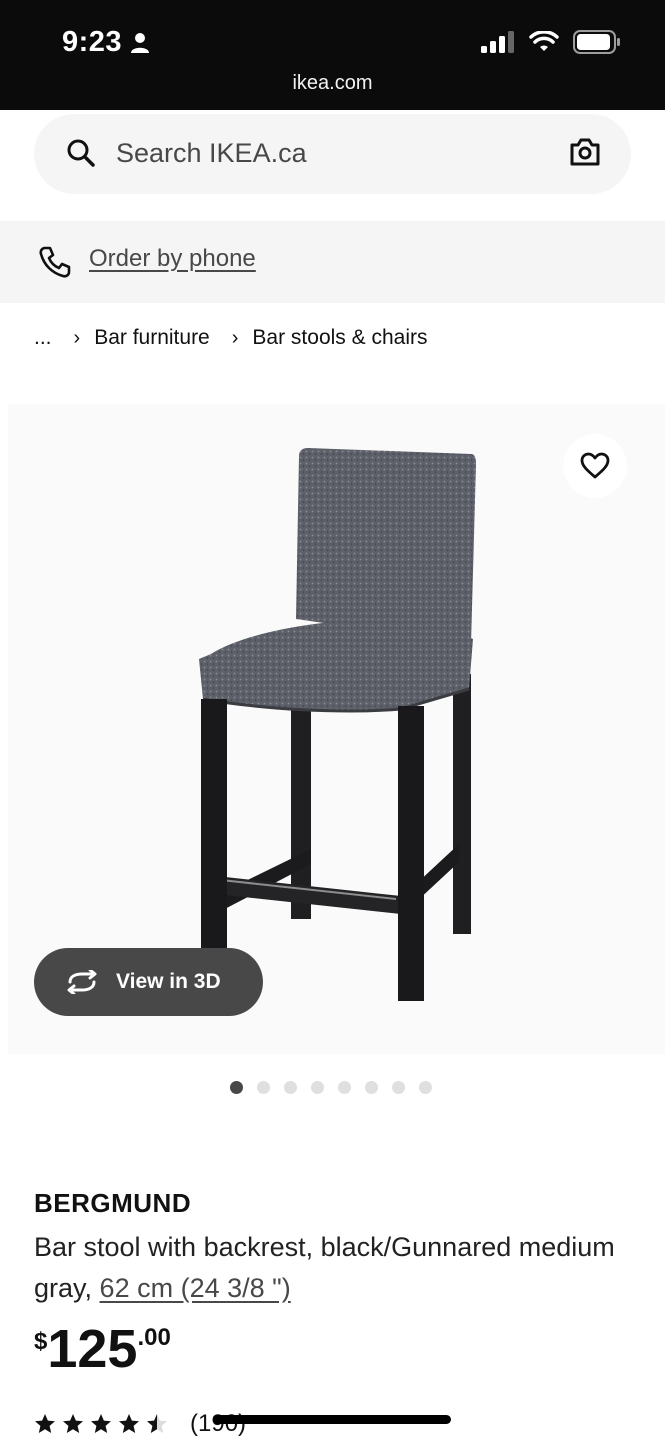  What do you see at coordinates (140, 42) in the screenshot?
I see `person-icon` at bounding box center [140, 42].